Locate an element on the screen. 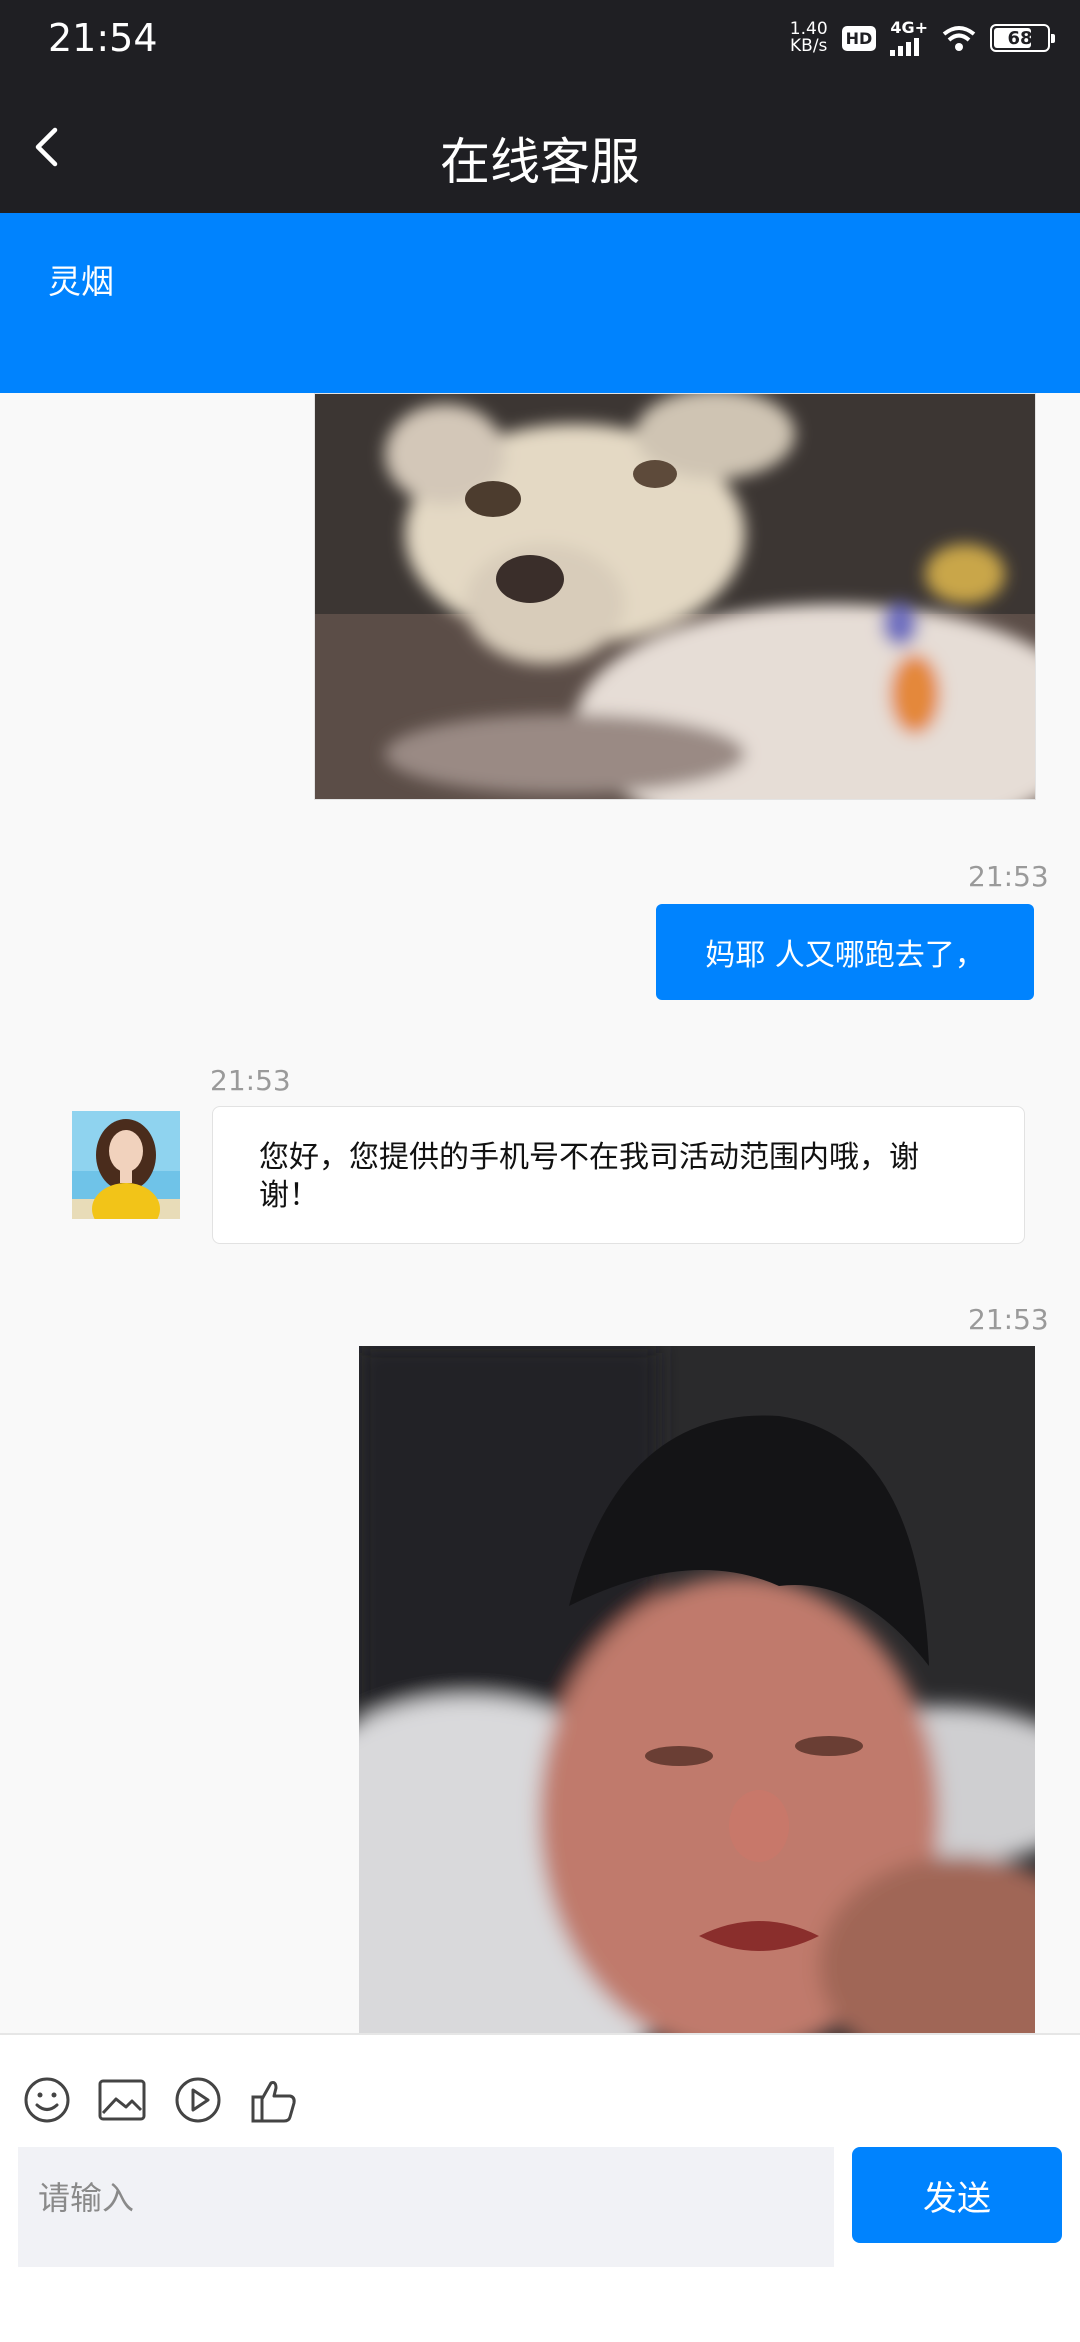  image-icon is located at coordinates (122, 2100).